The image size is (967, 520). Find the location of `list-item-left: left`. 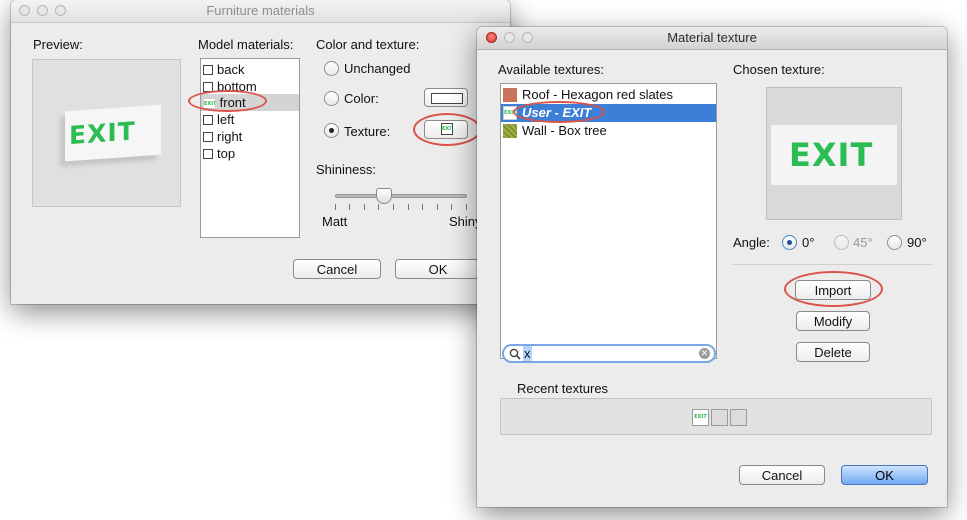

list-item-left: left is located at coordinates (218, 119).